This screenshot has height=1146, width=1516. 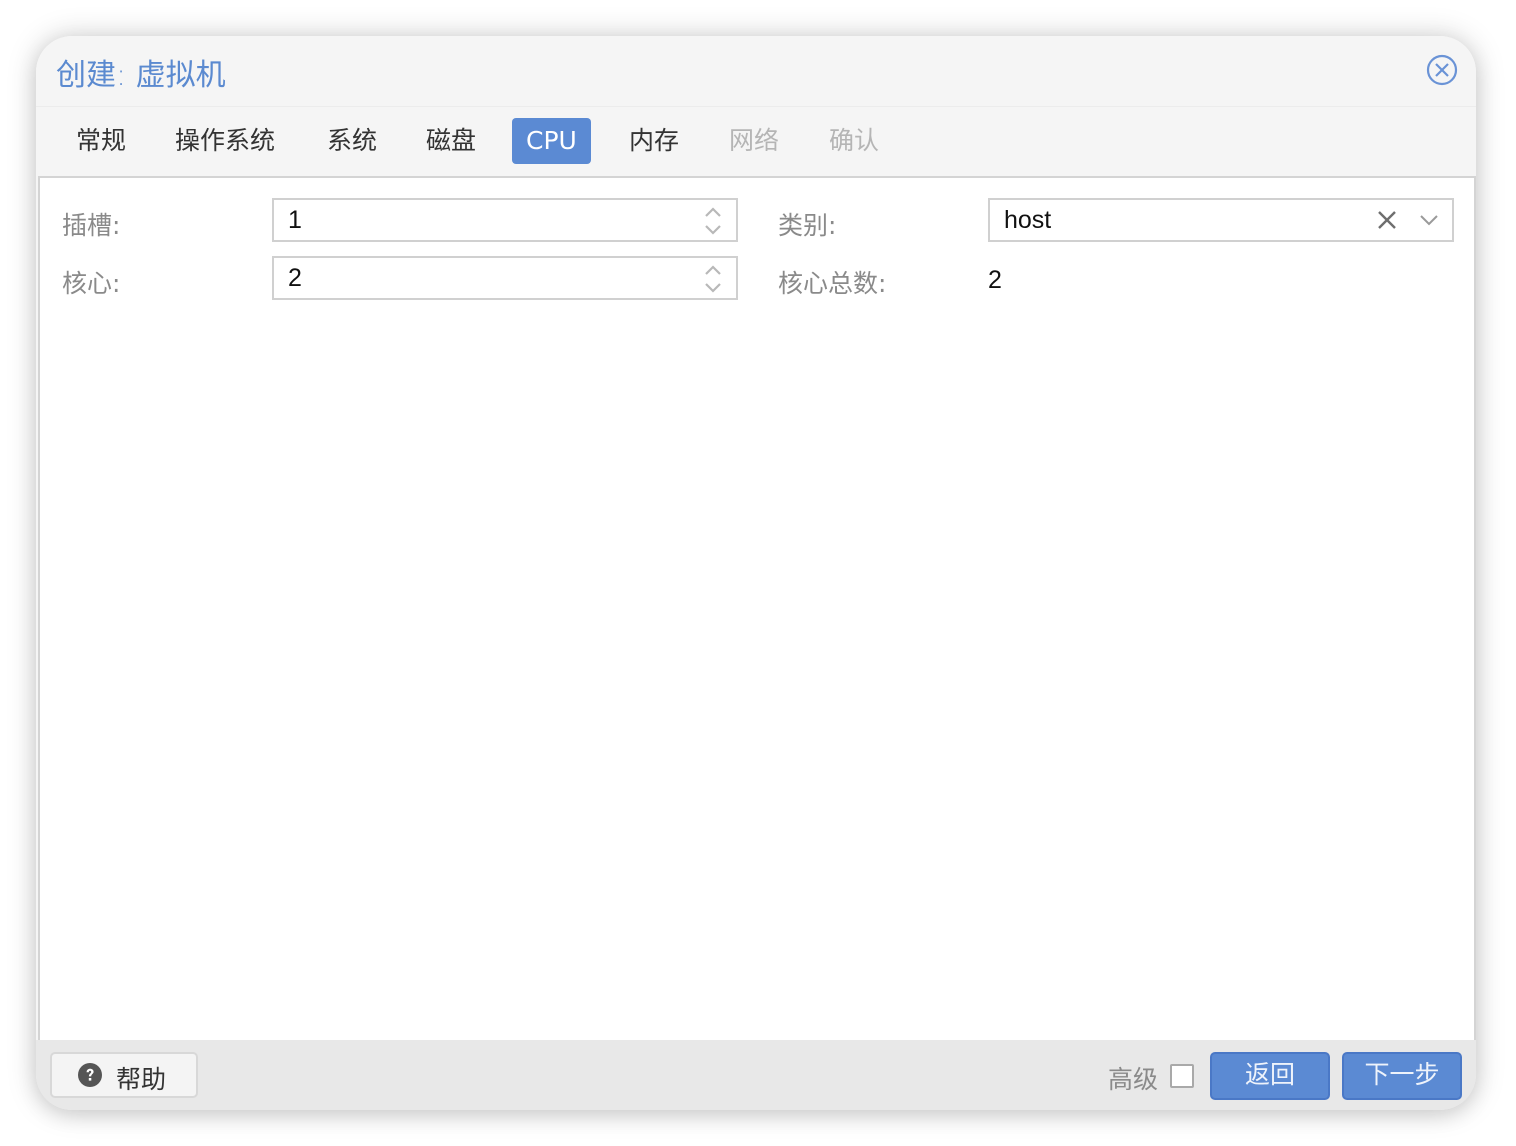 What do you see at coordinates (505, 278) in the screenshot?
I see `cores-stepper: 2` at bounding box center [505, 278].